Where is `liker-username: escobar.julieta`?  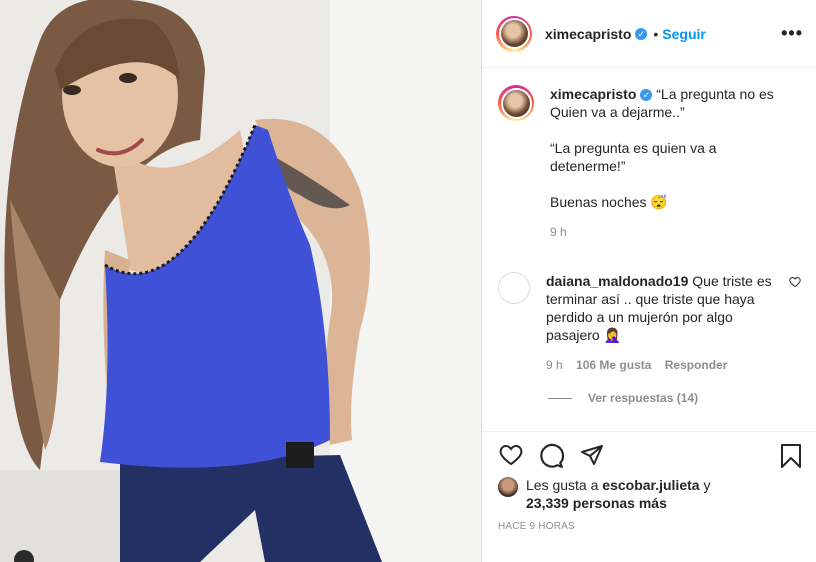 liker-username: escobar.julieta is located at coordinates (650, 485).